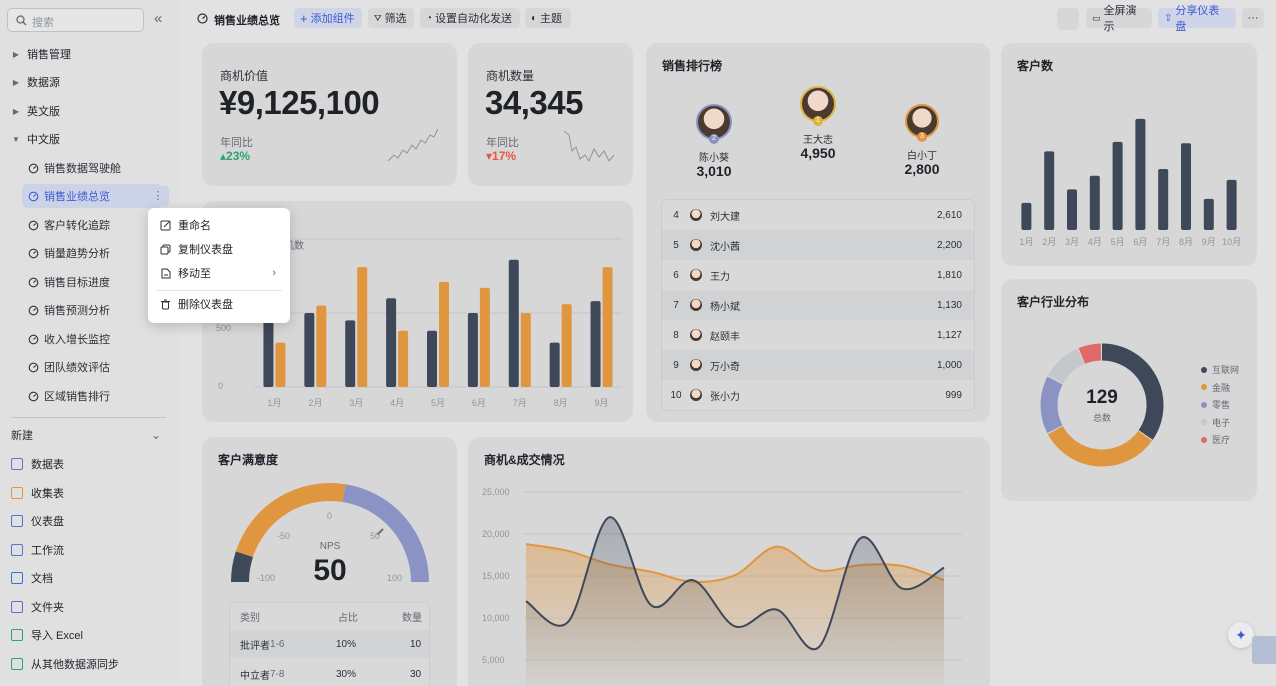  I want to click on doc-icon, so click(17, 578).